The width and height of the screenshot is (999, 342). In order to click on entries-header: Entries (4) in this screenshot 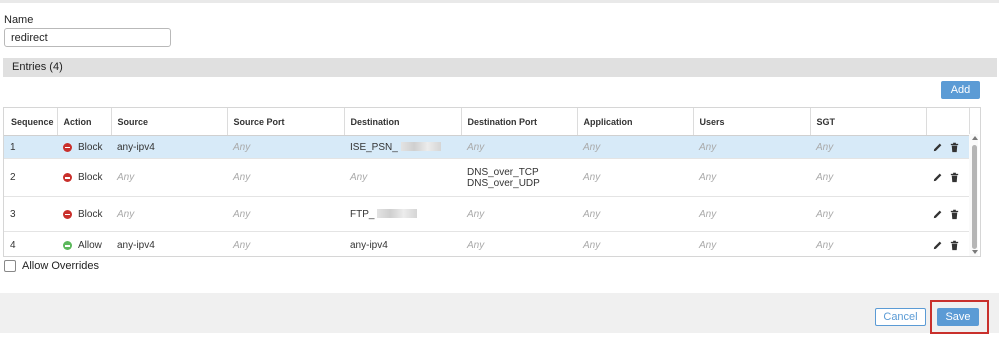, I will do `click(500, 67)`.